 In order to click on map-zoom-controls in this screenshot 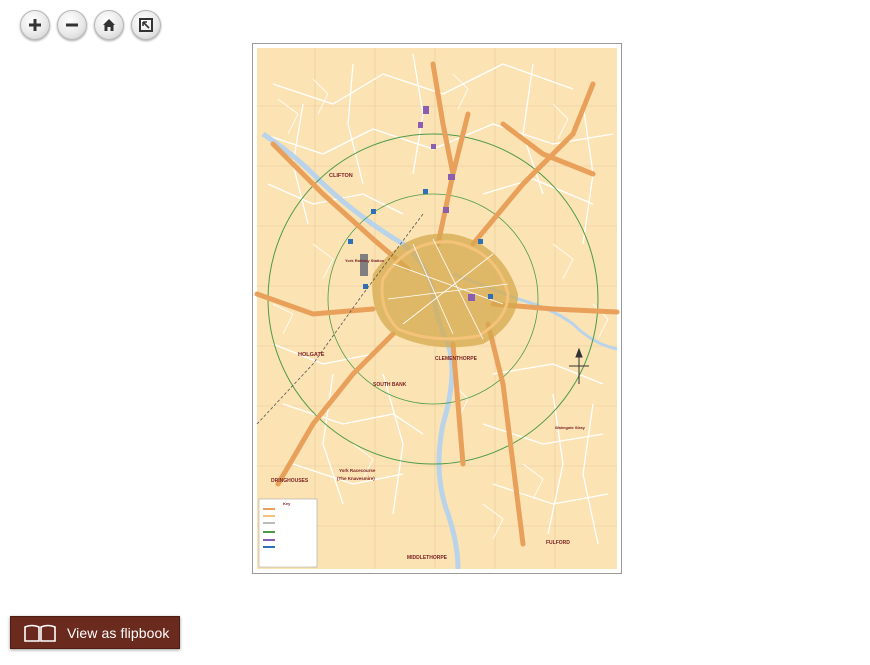, I will do `click(90, 25)`.